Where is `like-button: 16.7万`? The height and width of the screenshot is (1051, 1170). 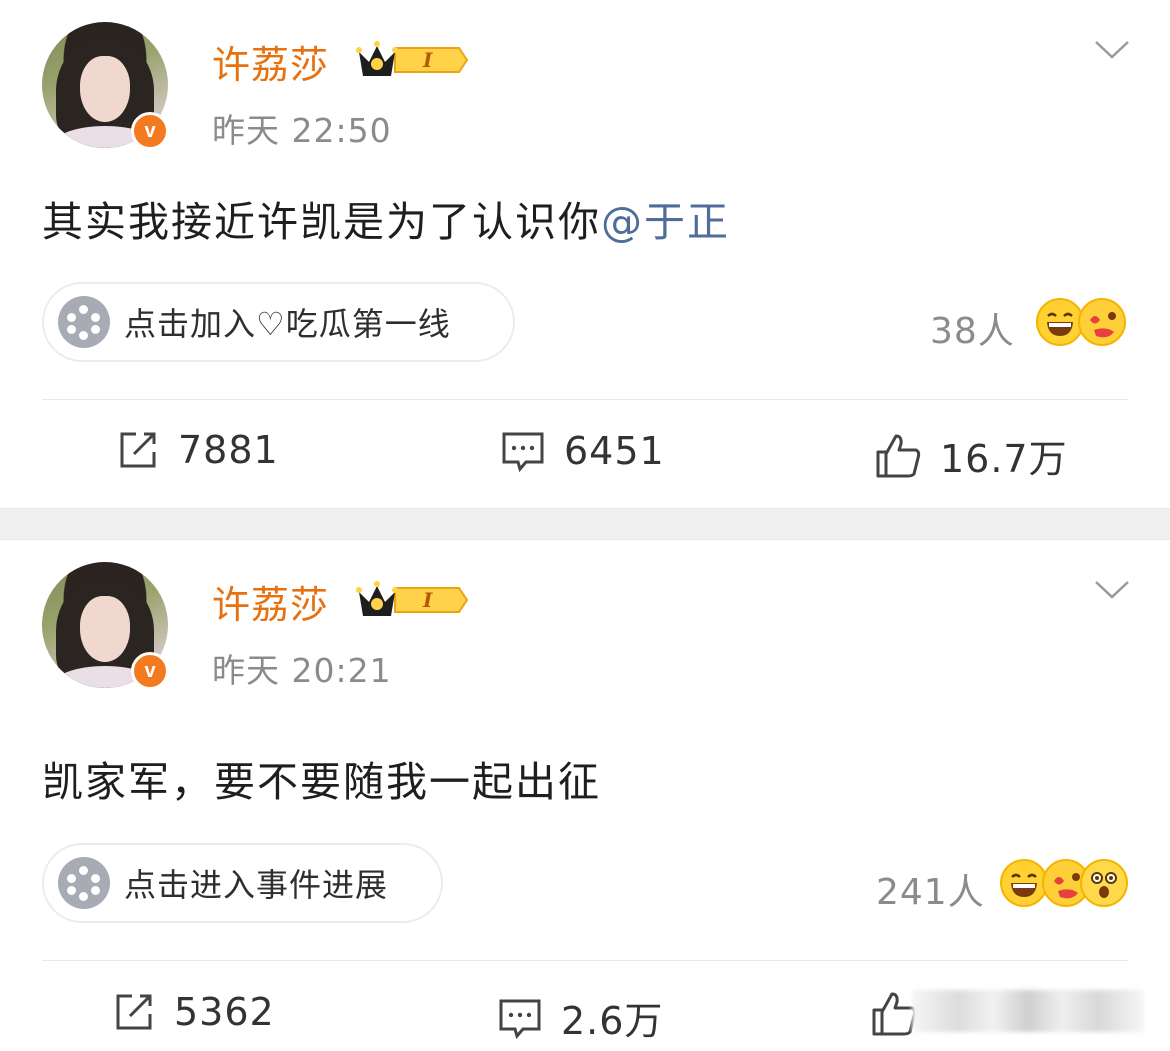 like-button: 16.7万 is located at coordinates (971, 455).